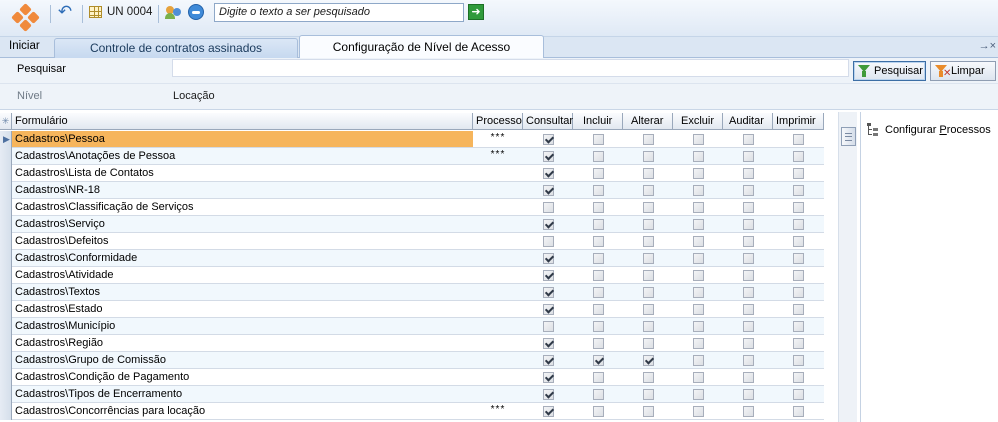  I want to click on table-row: Cadastros\Conformidade, so click(412, 258).